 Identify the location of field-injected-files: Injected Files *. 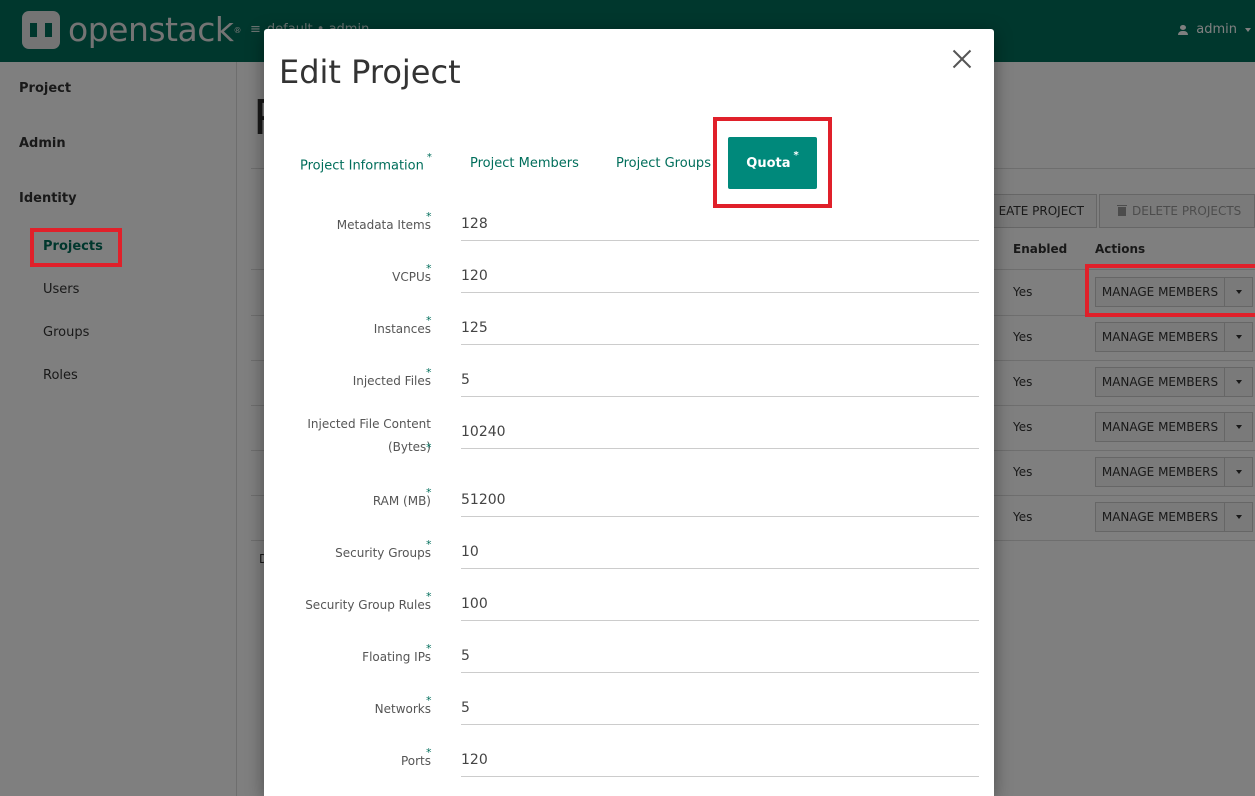
(629, 389).